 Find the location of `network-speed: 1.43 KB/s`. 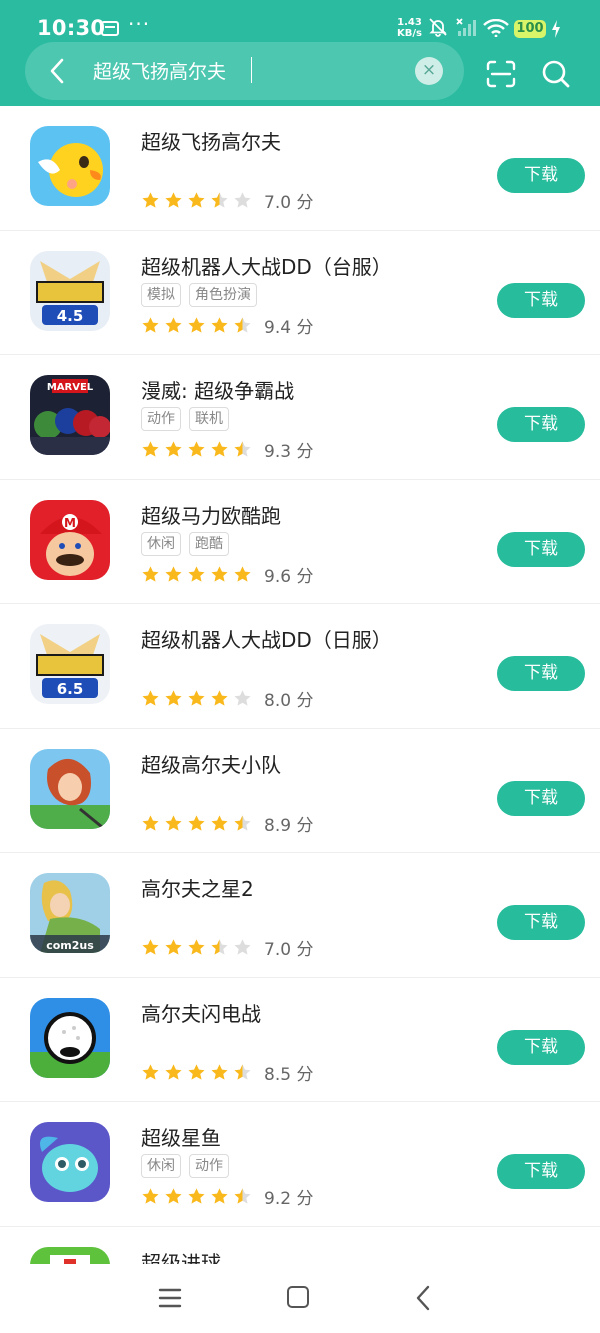

network-speed: 1.43 KB/s is located at coordinates (409, 28).